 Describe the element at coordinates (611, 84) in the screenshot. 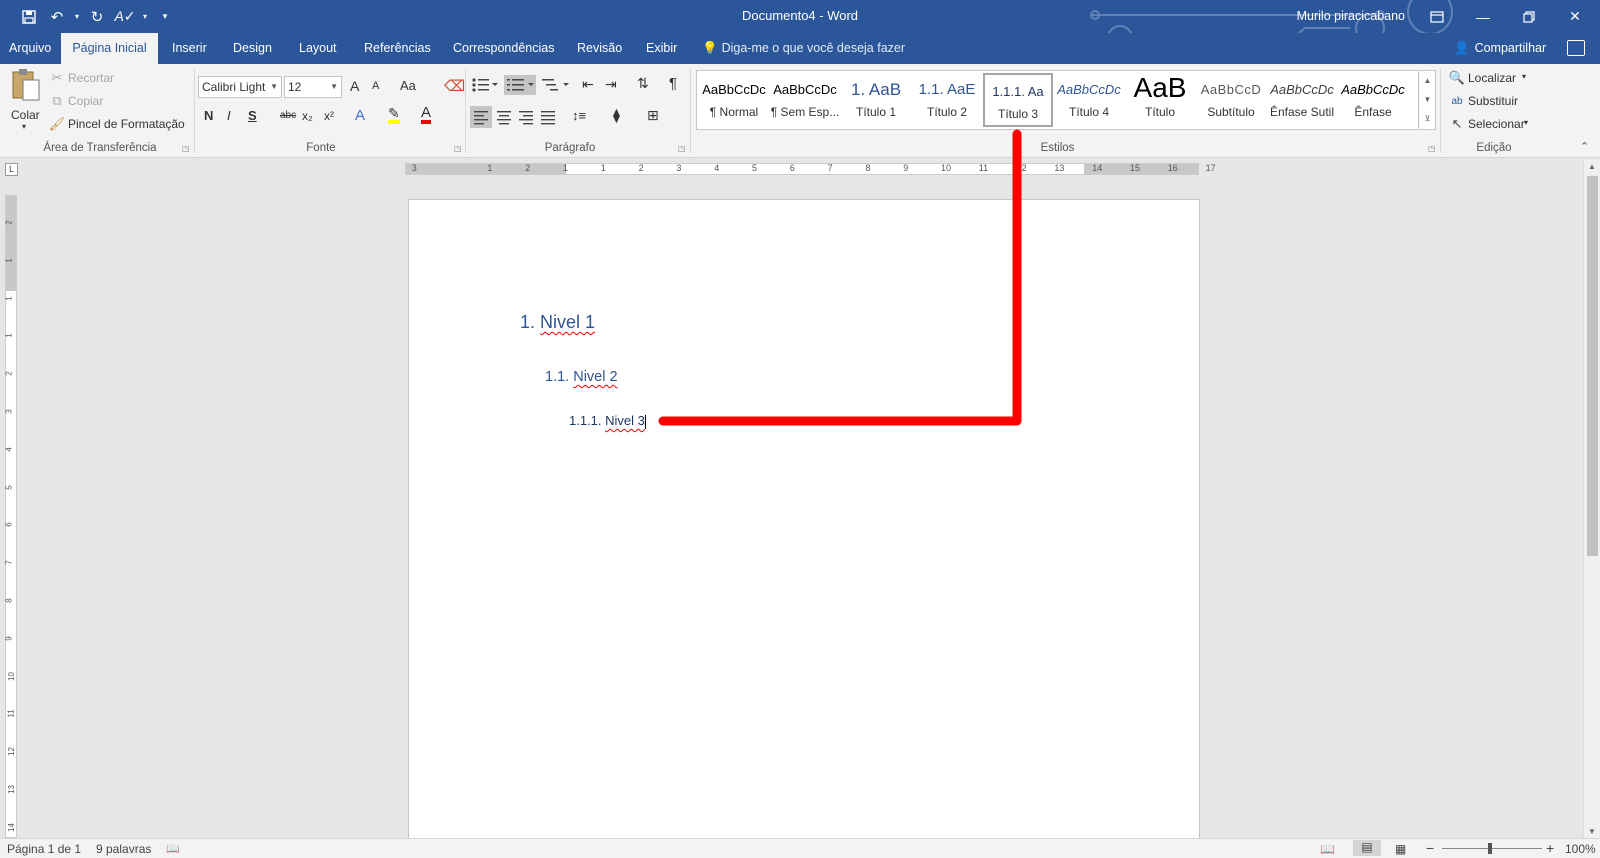

I see `increase-indent-icon: ⇥` at that location.